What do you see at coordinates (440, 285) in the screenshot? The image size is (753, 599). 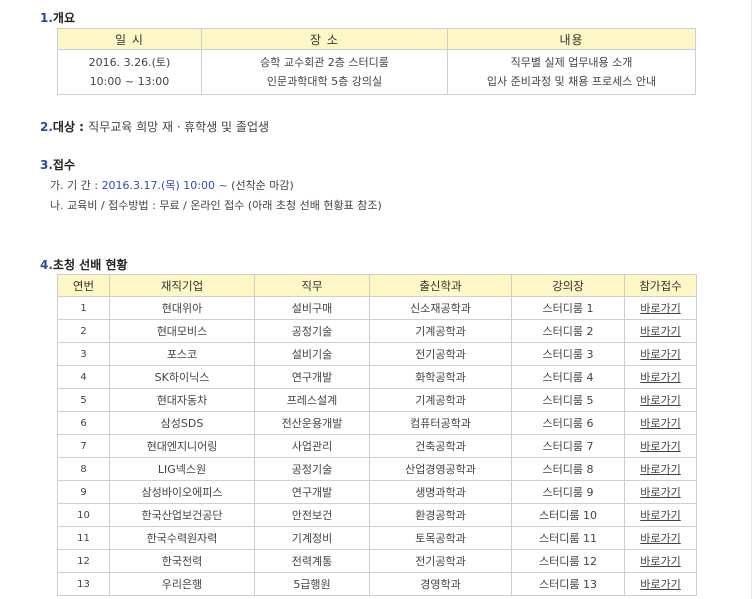 I see `header-dept: 출신학과` at bounding box center [440, 285].